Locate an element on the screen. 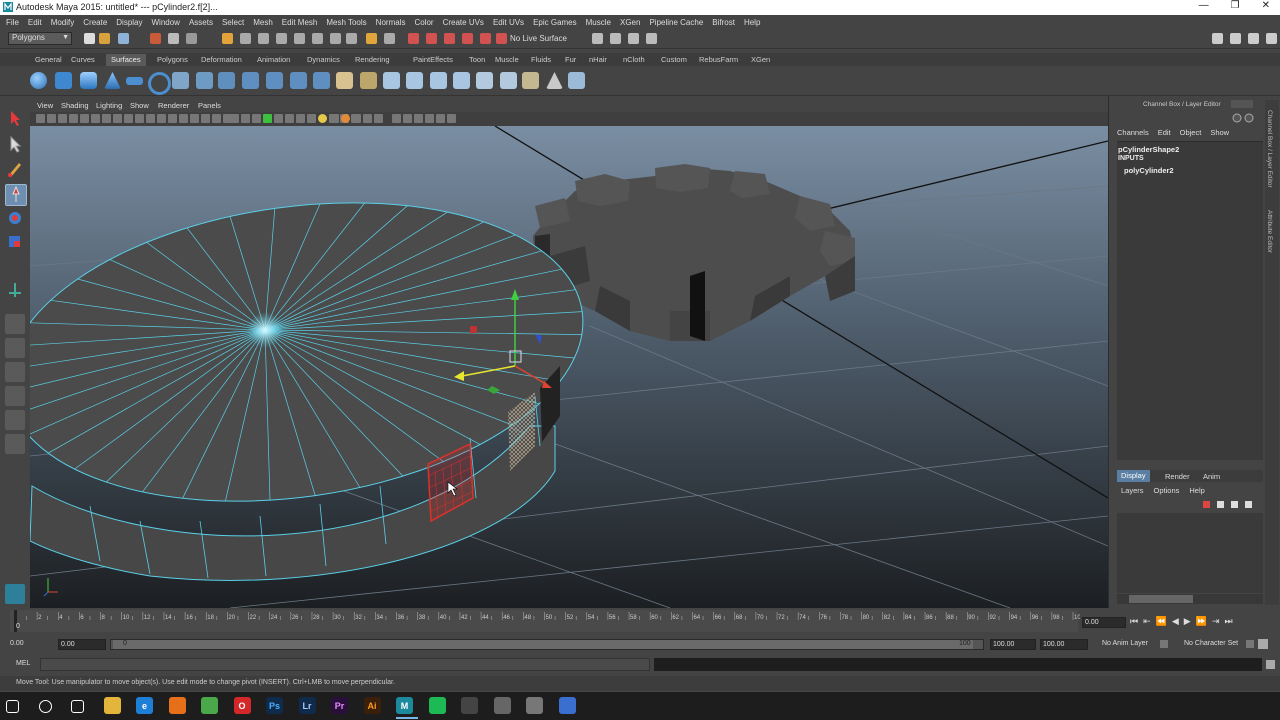 The width and height of the screenshot is (1280, 720). menu-mesh: Mesh is located at coordinates (263, 22).